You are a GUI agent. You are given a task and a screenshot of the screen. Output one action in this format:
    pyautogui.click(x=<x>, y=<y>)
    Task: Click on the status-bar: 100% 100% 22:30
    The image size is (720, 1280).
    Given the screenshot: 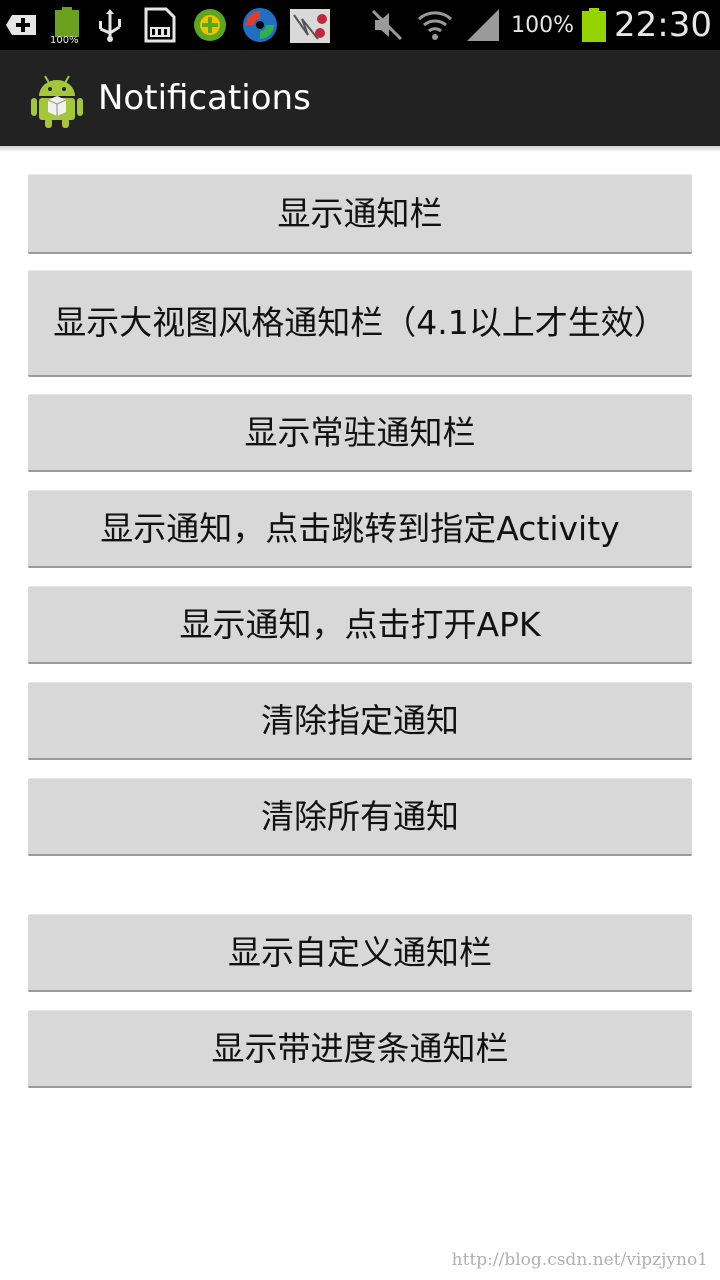 What is the action you would take?
    pyautogui.click(x=360, y=25)
    